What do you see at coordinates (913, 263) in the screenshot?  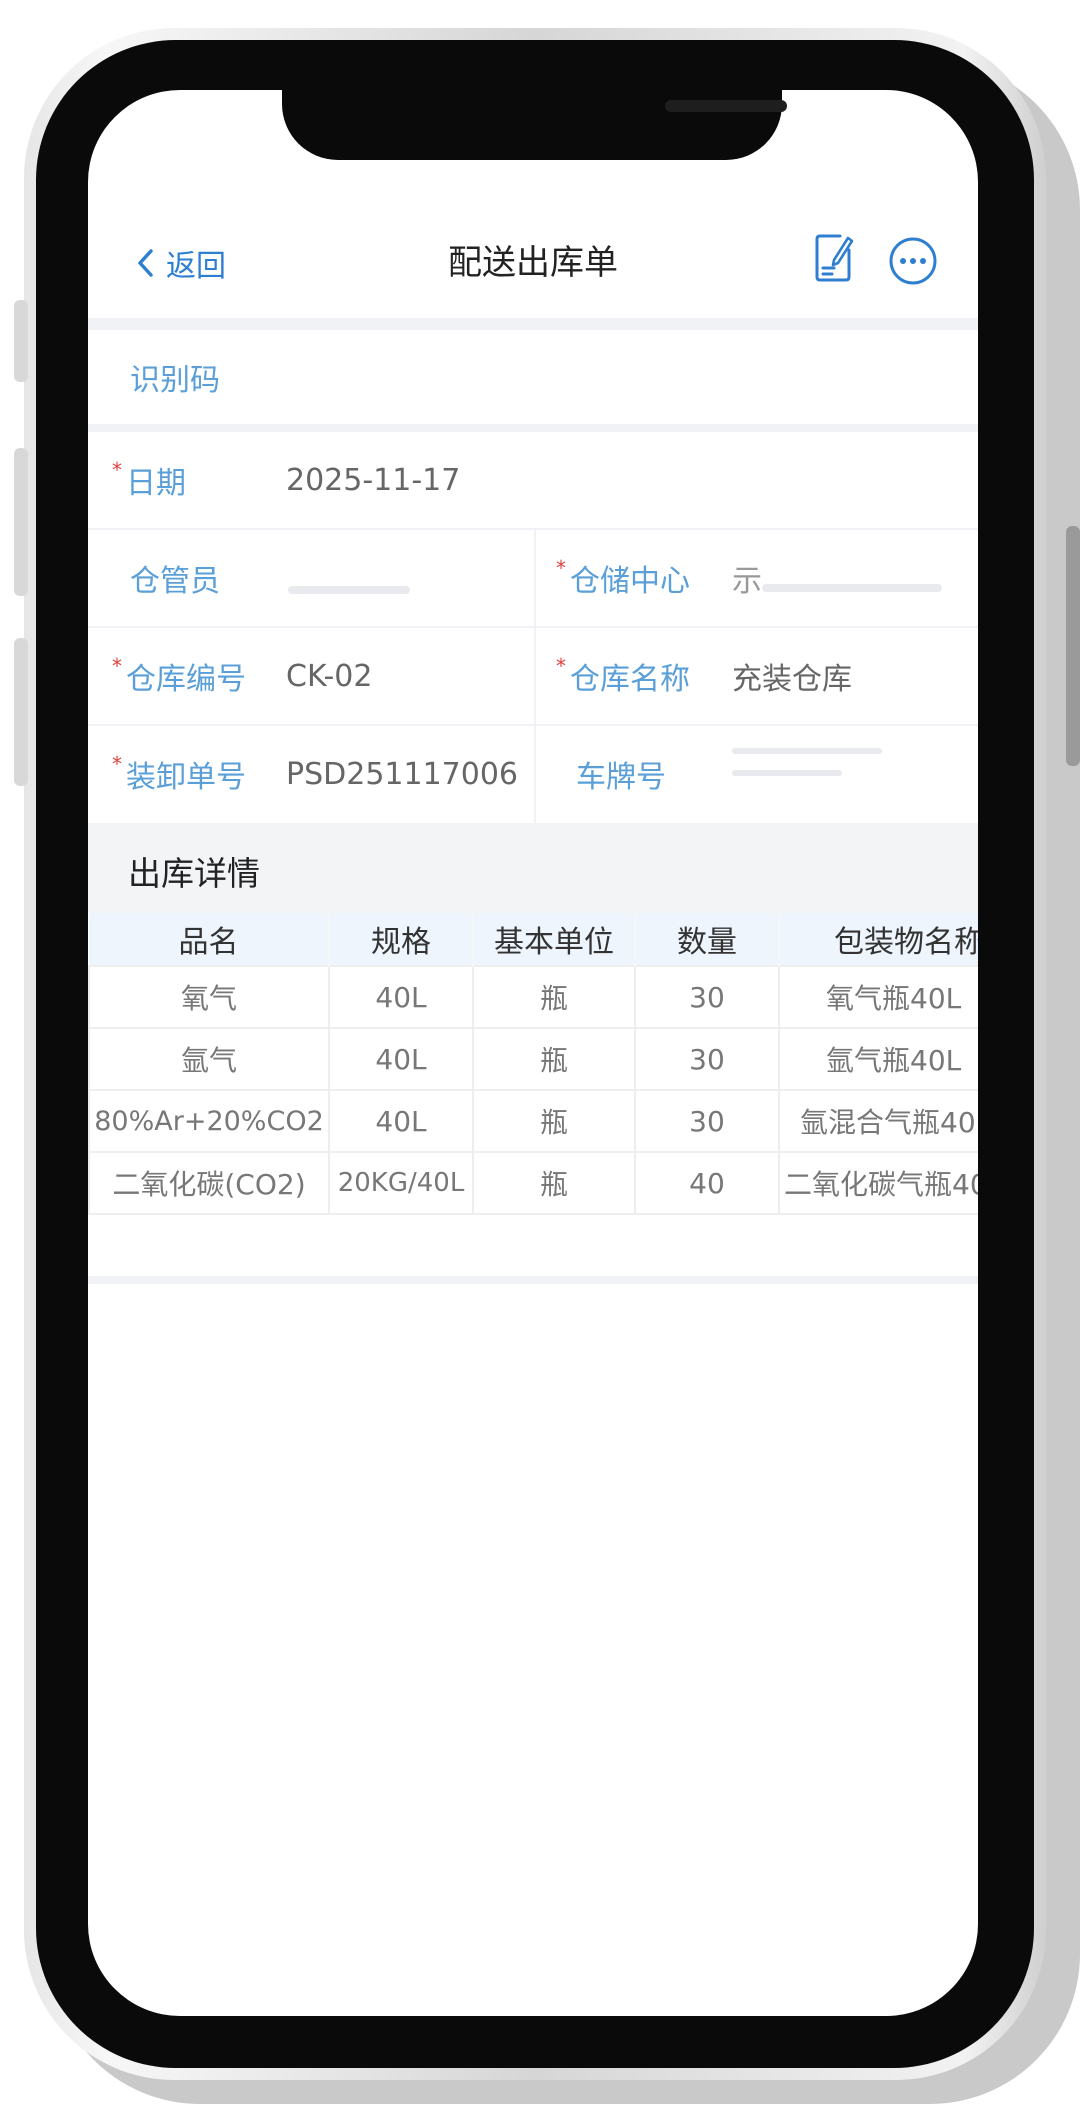 I see `more-icon` at bounding box center [913, 263].